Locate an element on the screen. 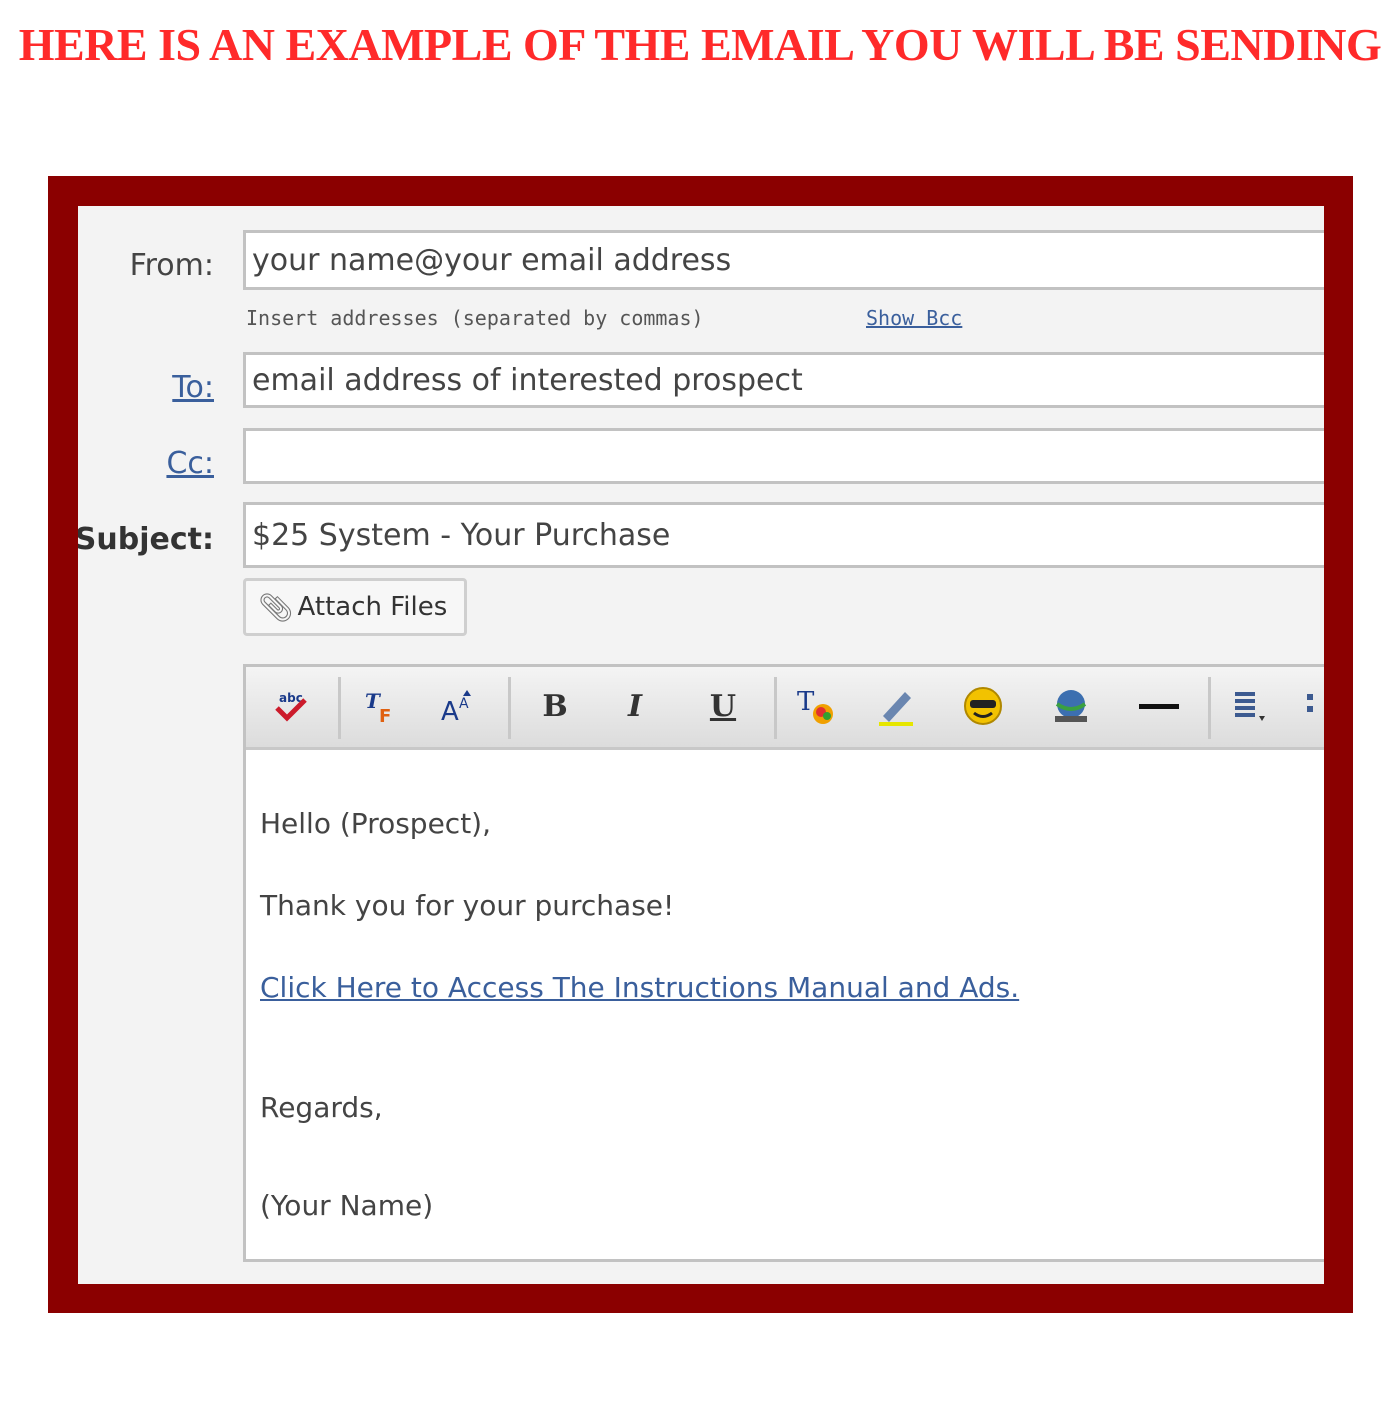 This screenshot has width=1400, height=1422. insert-image-icon is located at coordinates (1071, 706).